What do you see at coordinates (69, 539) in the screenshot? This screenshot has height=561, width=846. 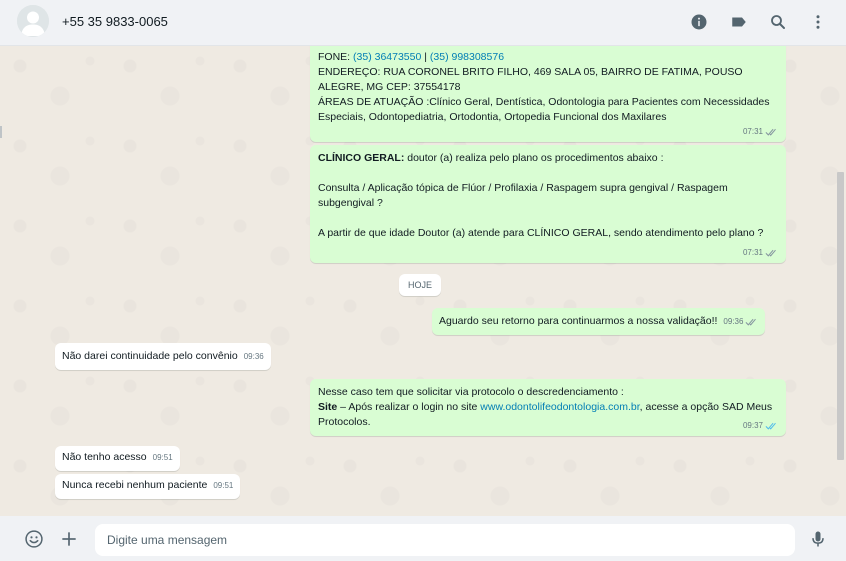 I see `plus-icon` at bounding box center [69, 539].